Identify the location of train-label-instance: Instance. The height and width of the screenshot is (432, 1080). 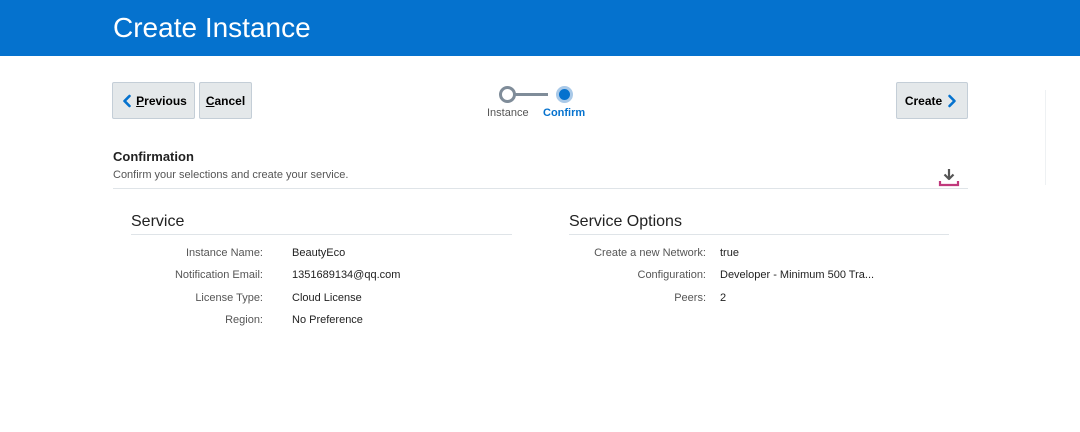
(508, 113).